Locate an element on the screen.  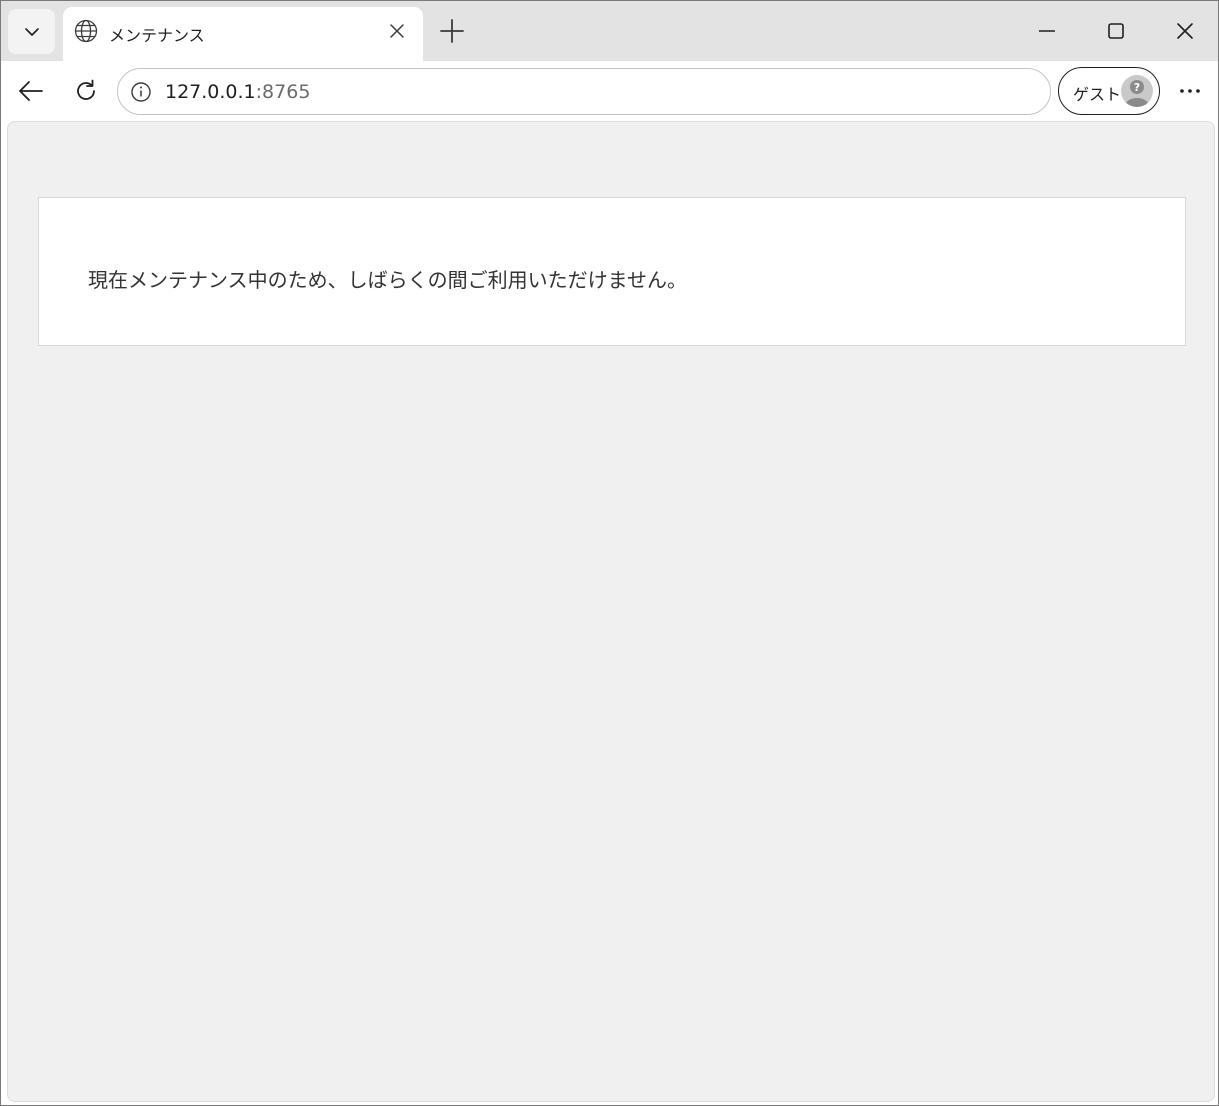
plus-icon is located at coordinates (452, 31).